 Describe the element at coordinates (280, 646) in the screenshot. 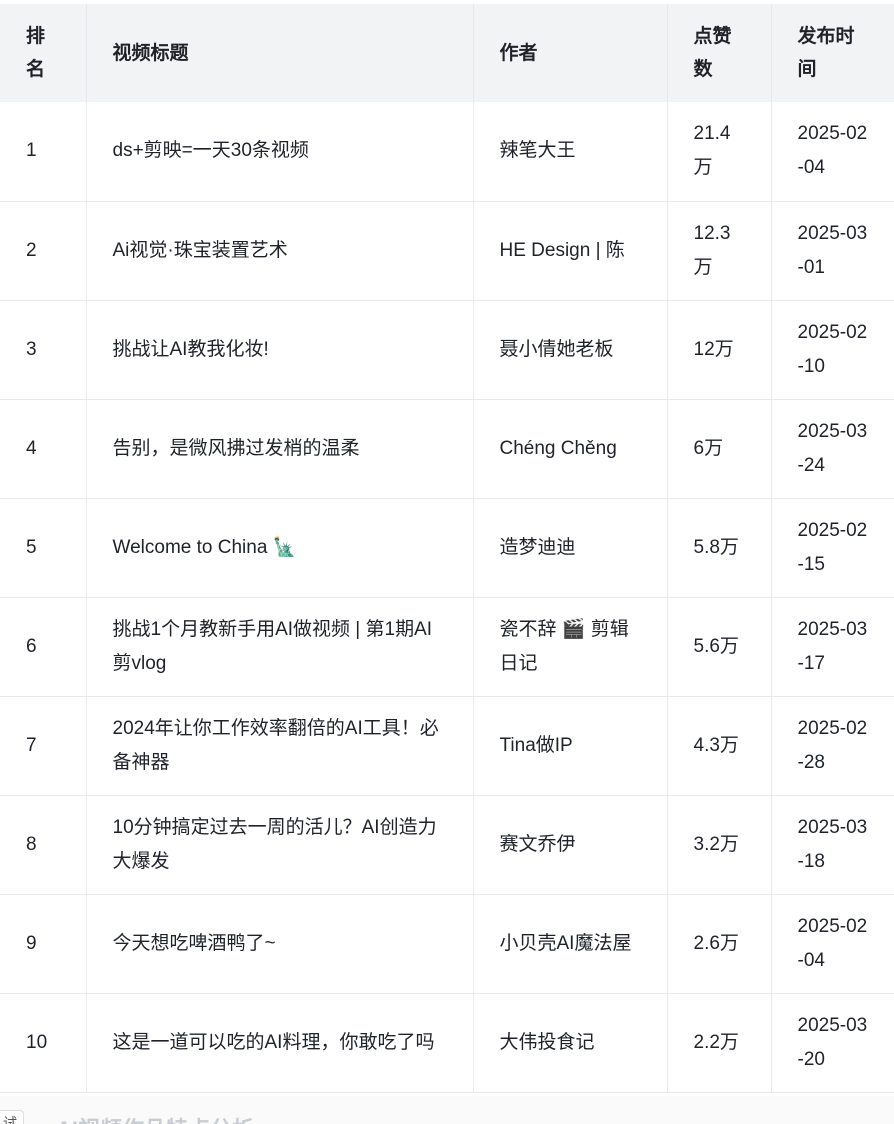

I see `cell-title: 挑战1个月教新手用AI做视频 | 第1期AI剪vlog` at that location.